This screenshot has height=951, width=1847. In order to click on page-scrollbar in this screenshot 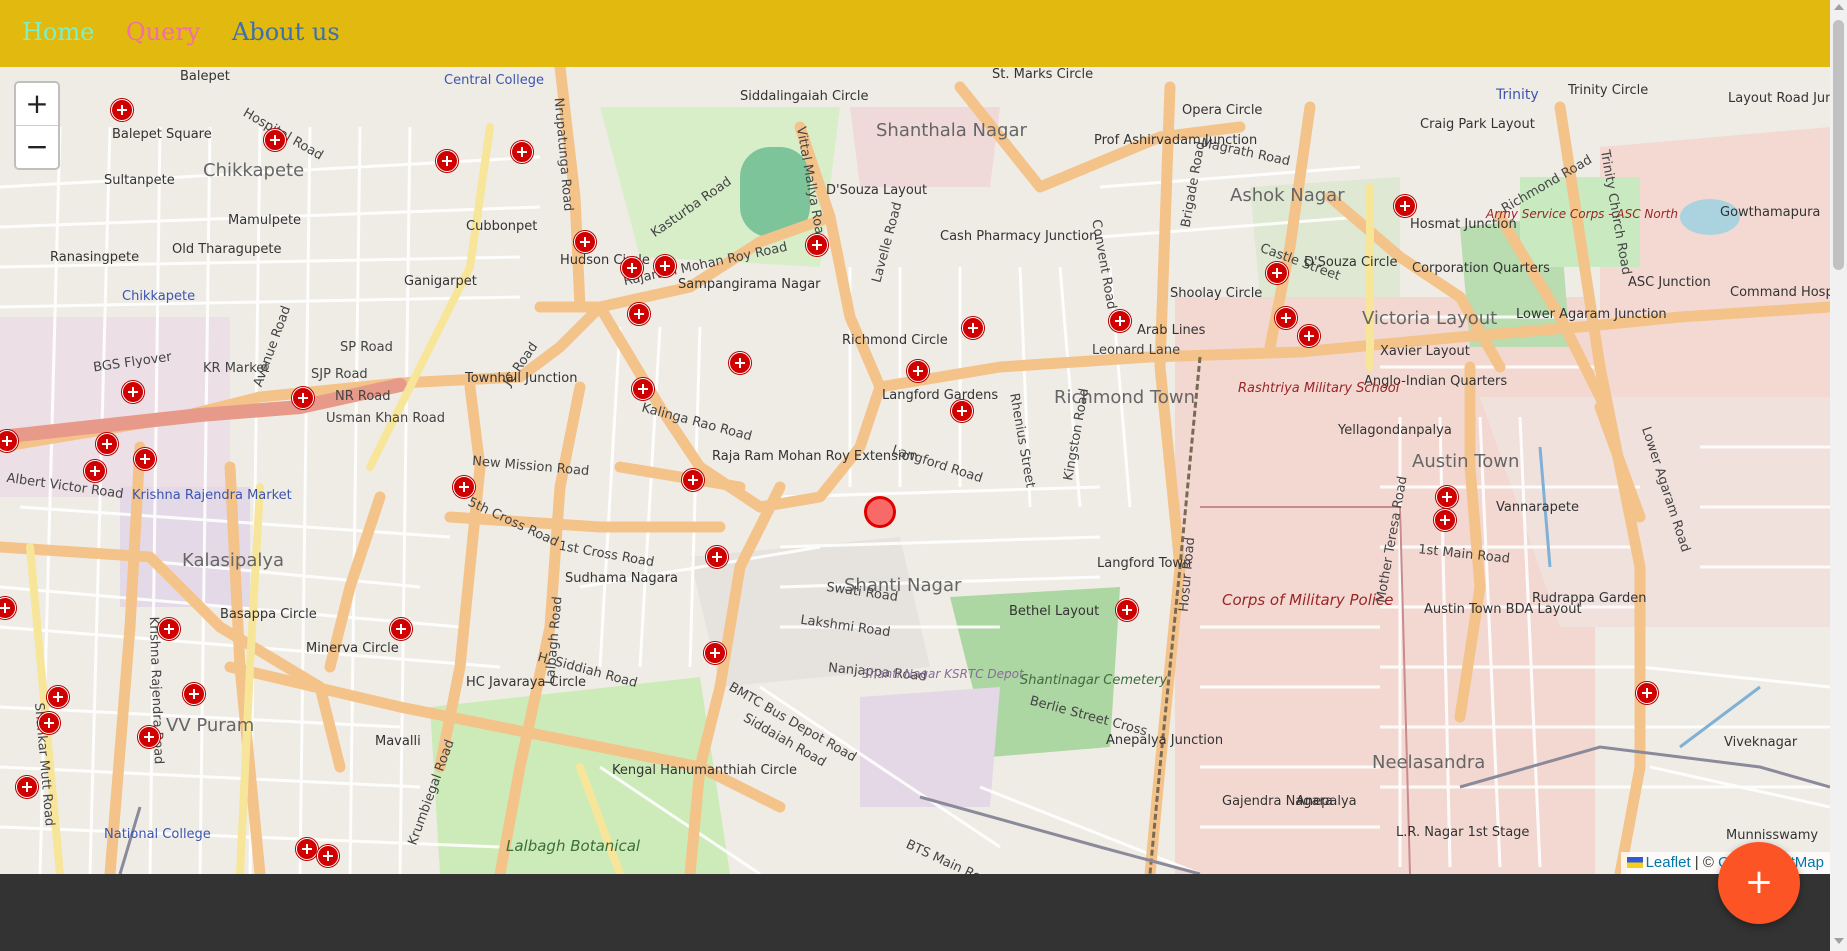, I will do `click(1838, 475)`.